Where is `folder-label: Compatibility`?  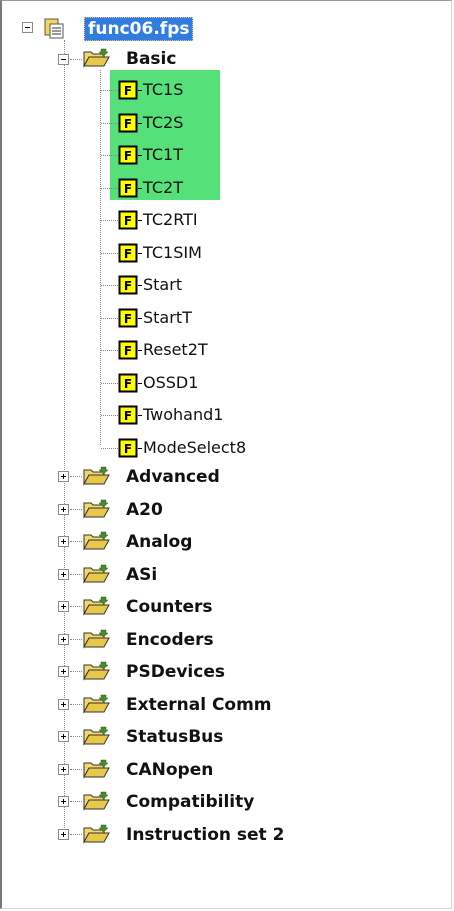 folder-label: Compatibility is located at coordinates (190, 802).